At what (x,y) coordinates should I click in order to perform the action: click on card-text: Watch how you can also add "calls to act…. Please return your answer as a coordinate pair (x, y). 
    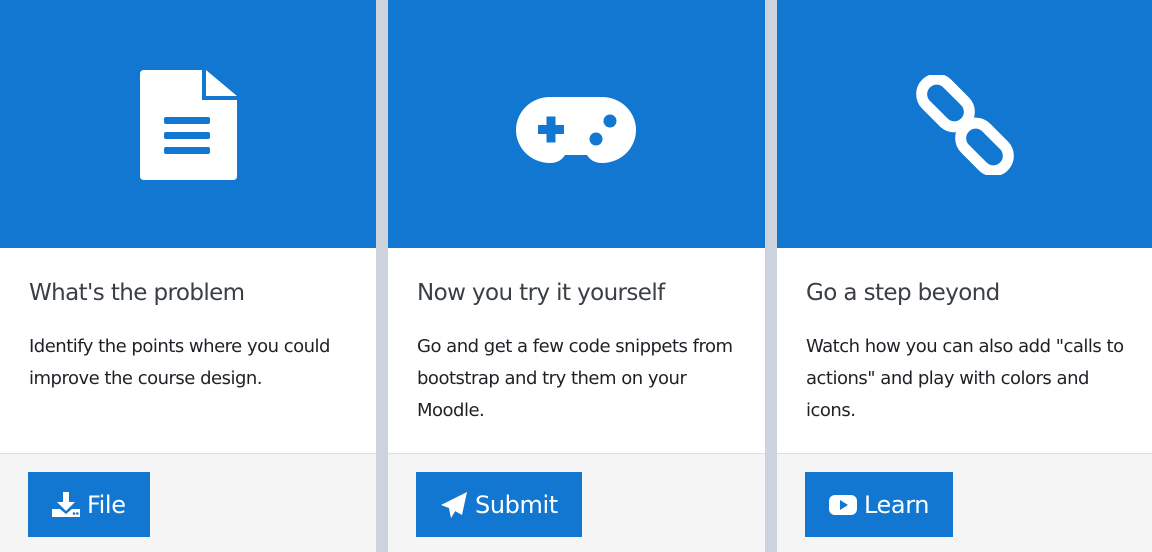
    Looking at the image, I should click on (965, 378).